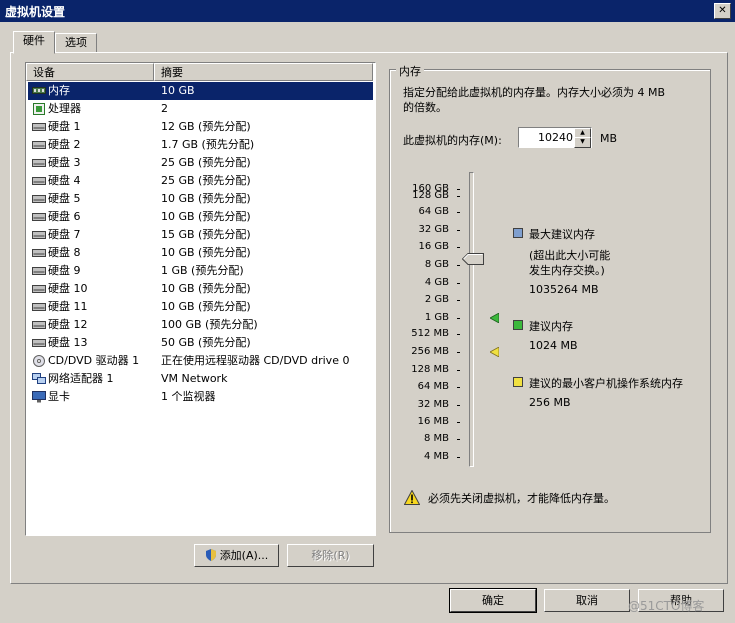  Describe the element at coordinates (587, 600) in the screenshot. I see `cancel-button: 取消` at that location.